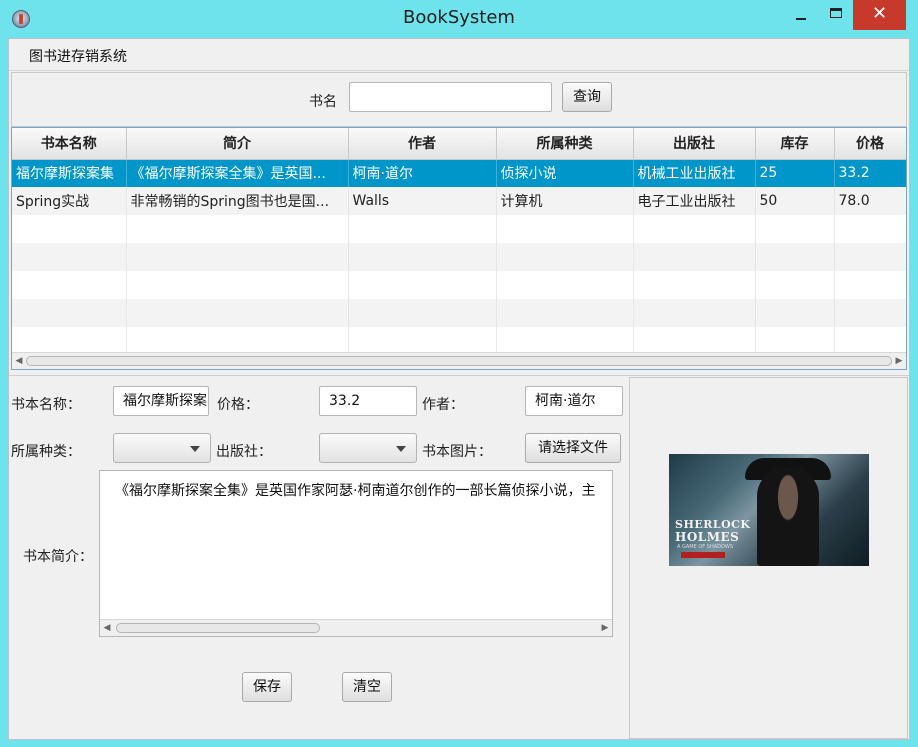  I want to click on cell-category: 计算机, so click(565, 201).